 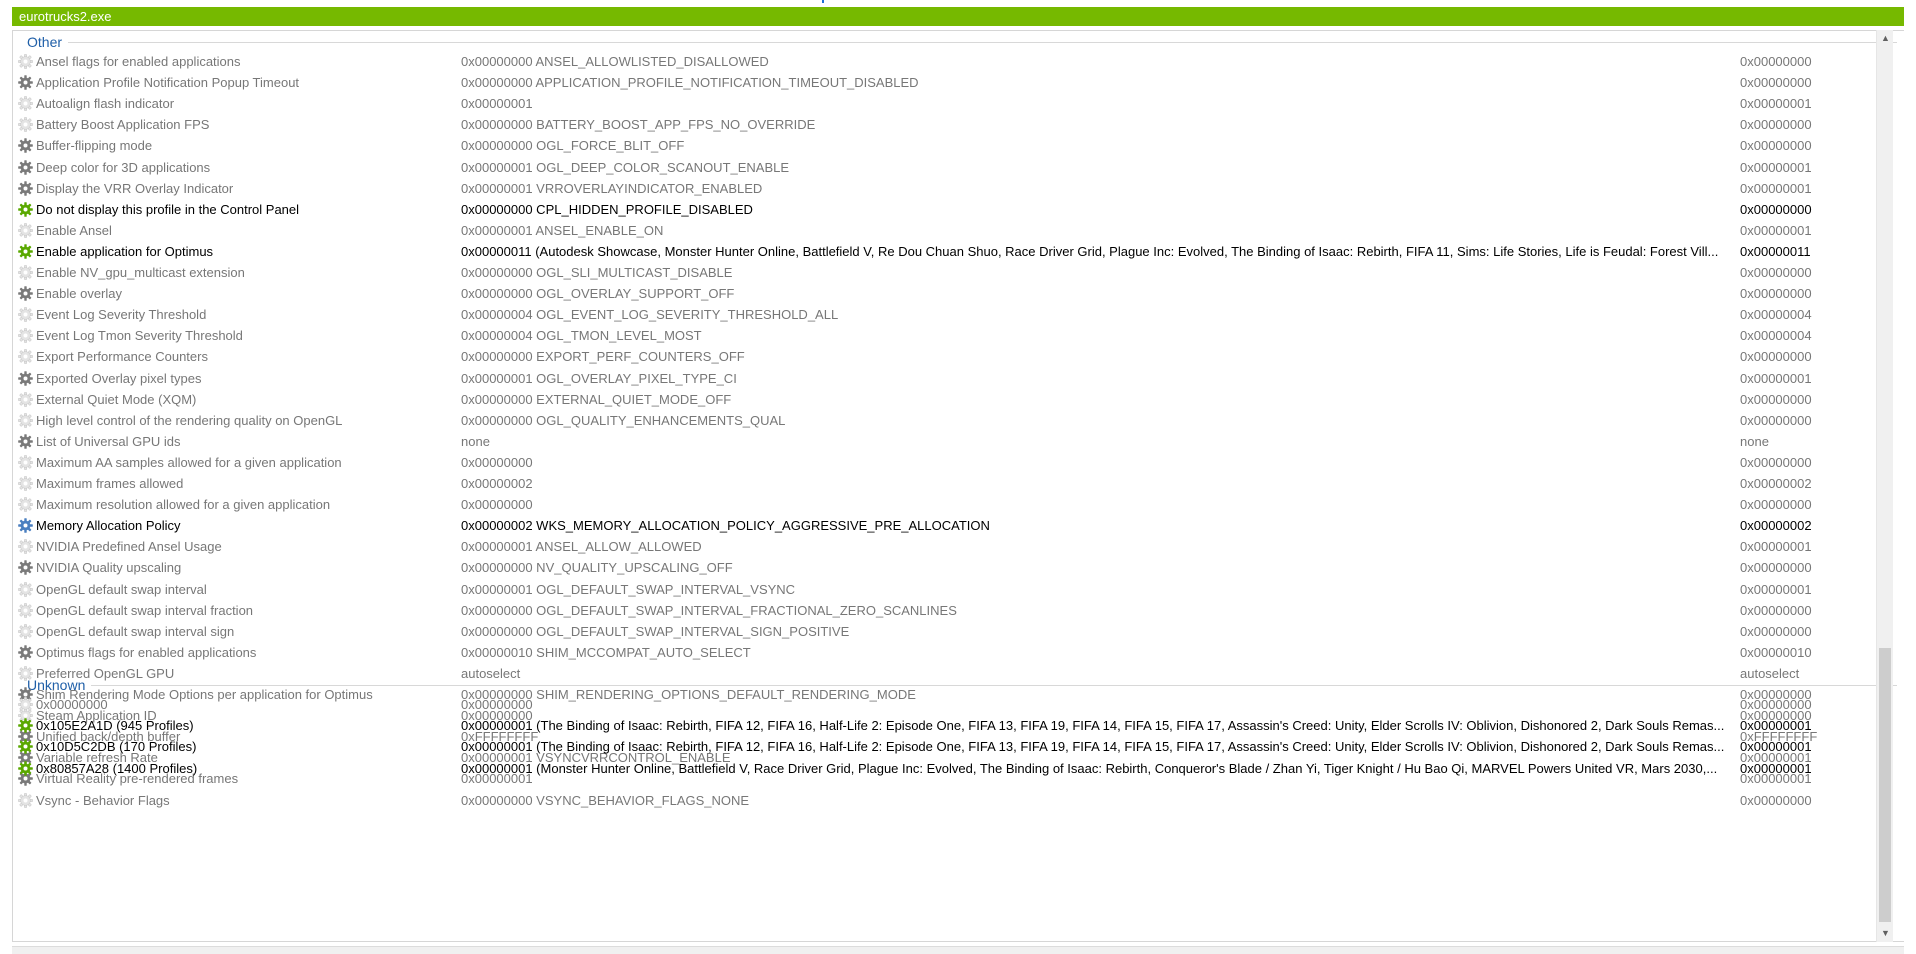 I want to click on setting-value: 0x00000000 EXPORT_PERF_COUNTERS_OFF, so click(x=1100, y=356).